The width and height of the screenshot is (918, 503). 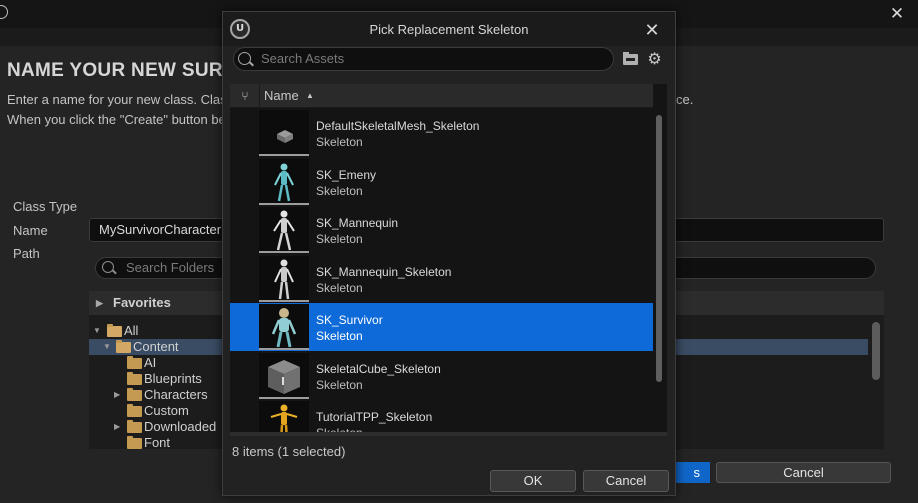 I want to click on asset-name: TutorialTPP_Skeleton, so click(x=374, y=417).